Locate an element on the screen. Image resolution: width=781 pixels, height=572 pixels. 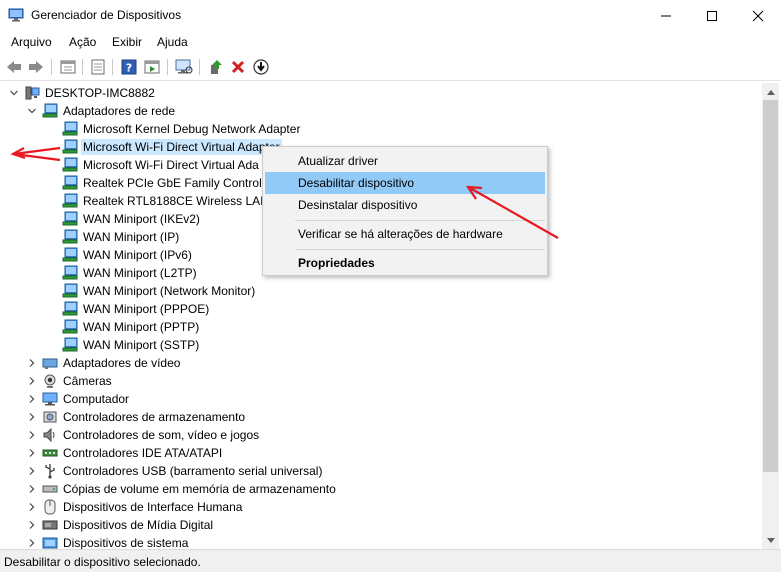
menu-item-update-driver: Atualizar driver is located at coordinates (405, 161).